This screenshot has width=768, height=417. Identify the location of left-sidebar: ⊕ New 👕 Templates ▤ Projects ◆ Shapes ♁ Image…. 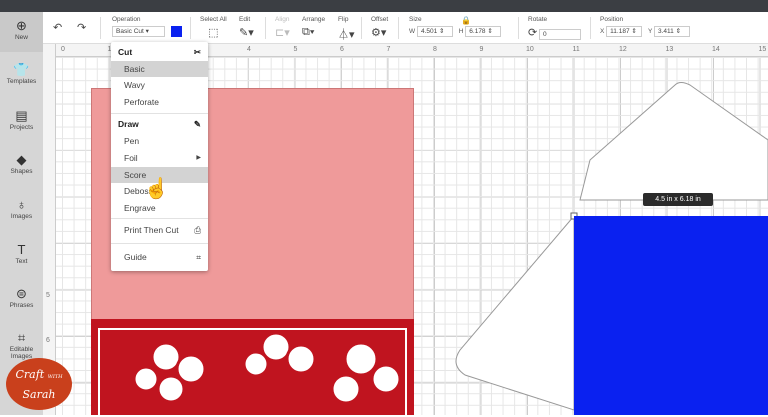
(21, 213).